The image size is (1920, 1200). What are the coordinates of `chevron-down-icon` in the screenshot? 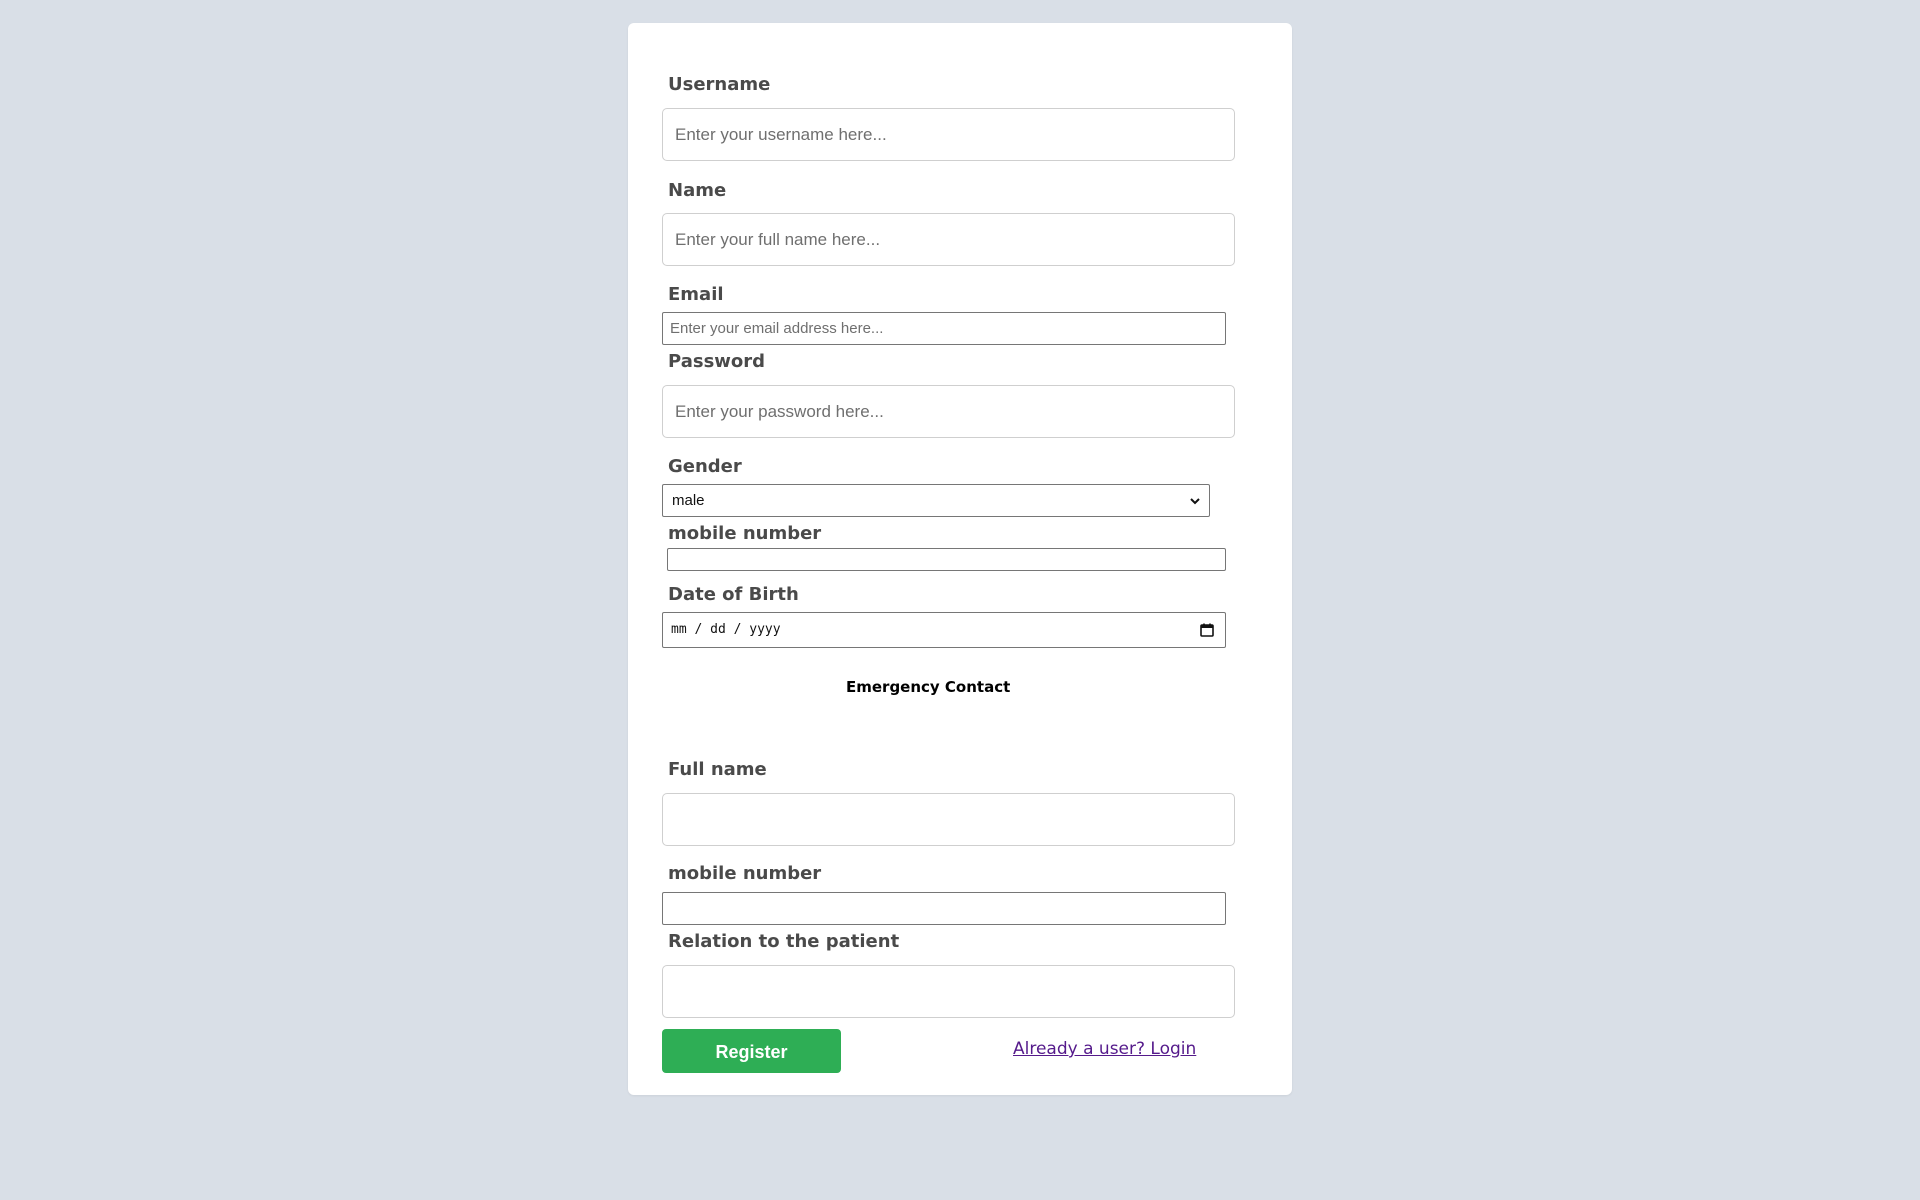 It's located at (1195, 501).